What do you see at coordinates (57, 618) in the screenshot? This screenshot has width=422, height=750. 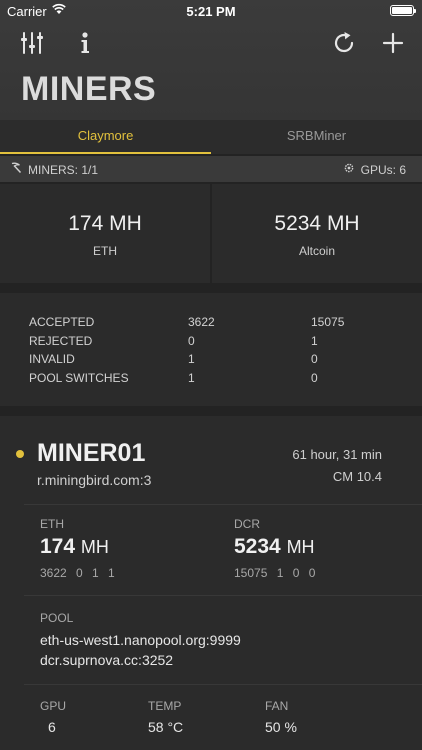 I see `pool-label: POOL` at bounding box center [57, 618].